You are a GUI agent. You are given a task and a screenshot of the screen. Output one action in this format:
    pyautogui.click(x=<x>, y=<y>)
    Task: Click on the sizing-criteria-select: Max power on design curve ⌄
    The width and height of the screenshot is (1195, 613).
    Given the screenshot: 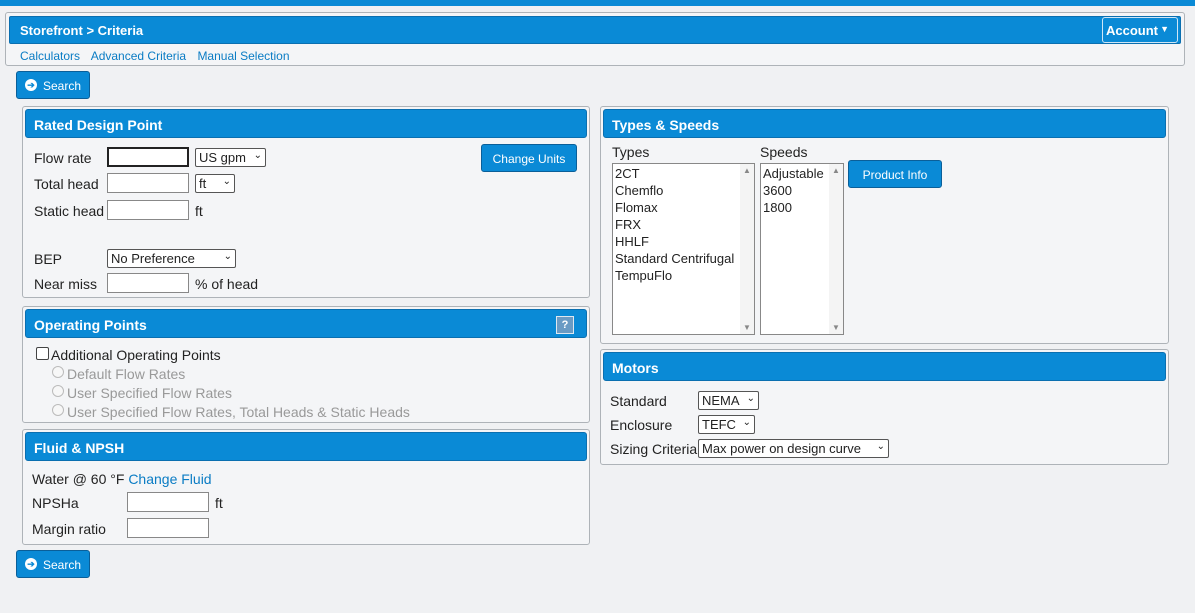 What is the action you would take?
    pyautogui.click(x=793, y=448)
    